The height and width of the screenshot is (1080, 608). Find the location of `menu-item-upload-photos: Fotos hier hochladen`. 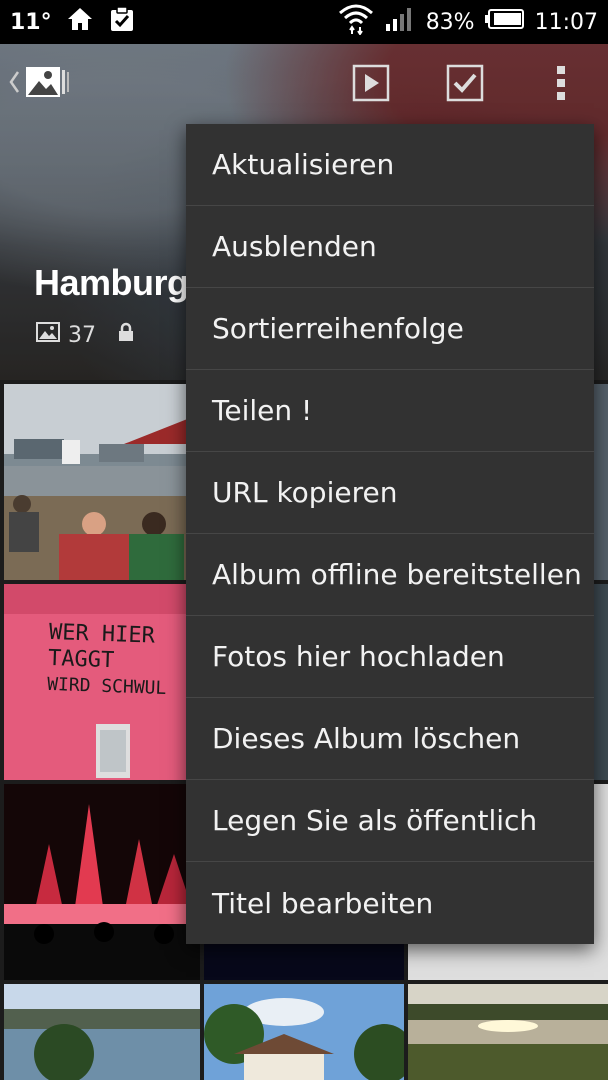

menu-item-upload-photos: Fotos hier hochladen is located at coordinates (390, 657).